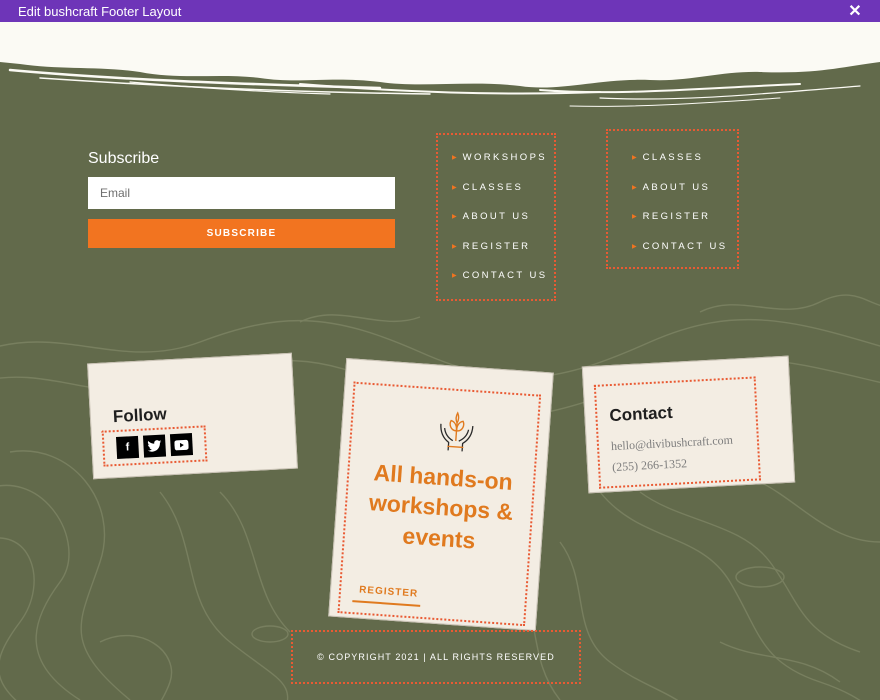 The width and height of the screenshot is (880, 700). What do you see at coordinates (241, 193) in the screenshot?
I see `email-input` at bounding box center [241, 193].